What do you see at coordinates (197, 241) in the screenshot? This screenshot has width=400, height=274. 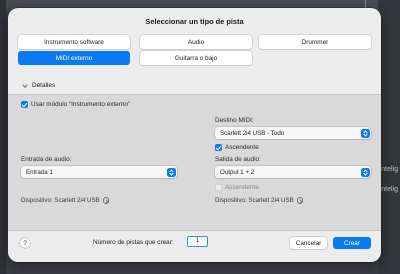 I see `track-count-input: 1` at bounding box center [197, 241].